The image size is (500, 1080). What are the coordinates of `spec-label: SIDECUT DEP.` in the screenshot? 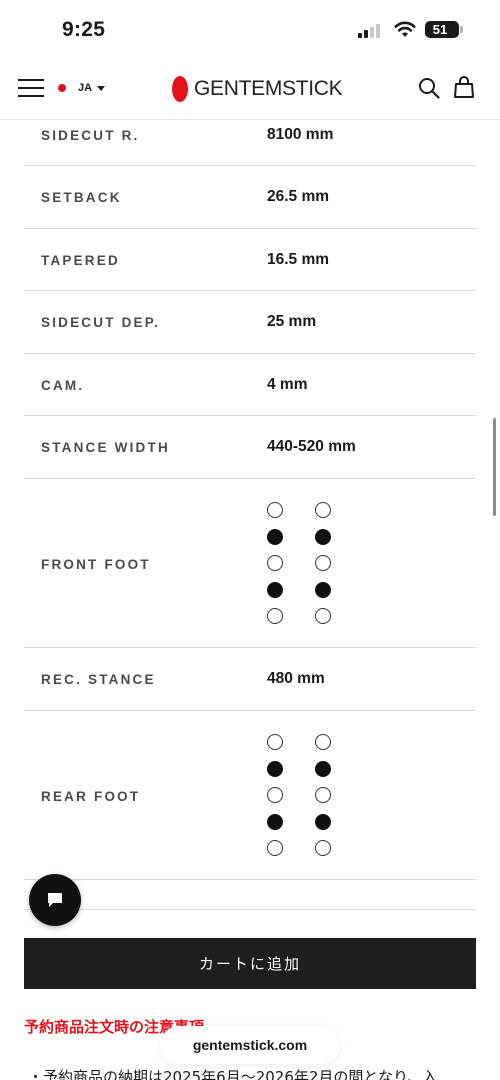 It's located at (101, 322).